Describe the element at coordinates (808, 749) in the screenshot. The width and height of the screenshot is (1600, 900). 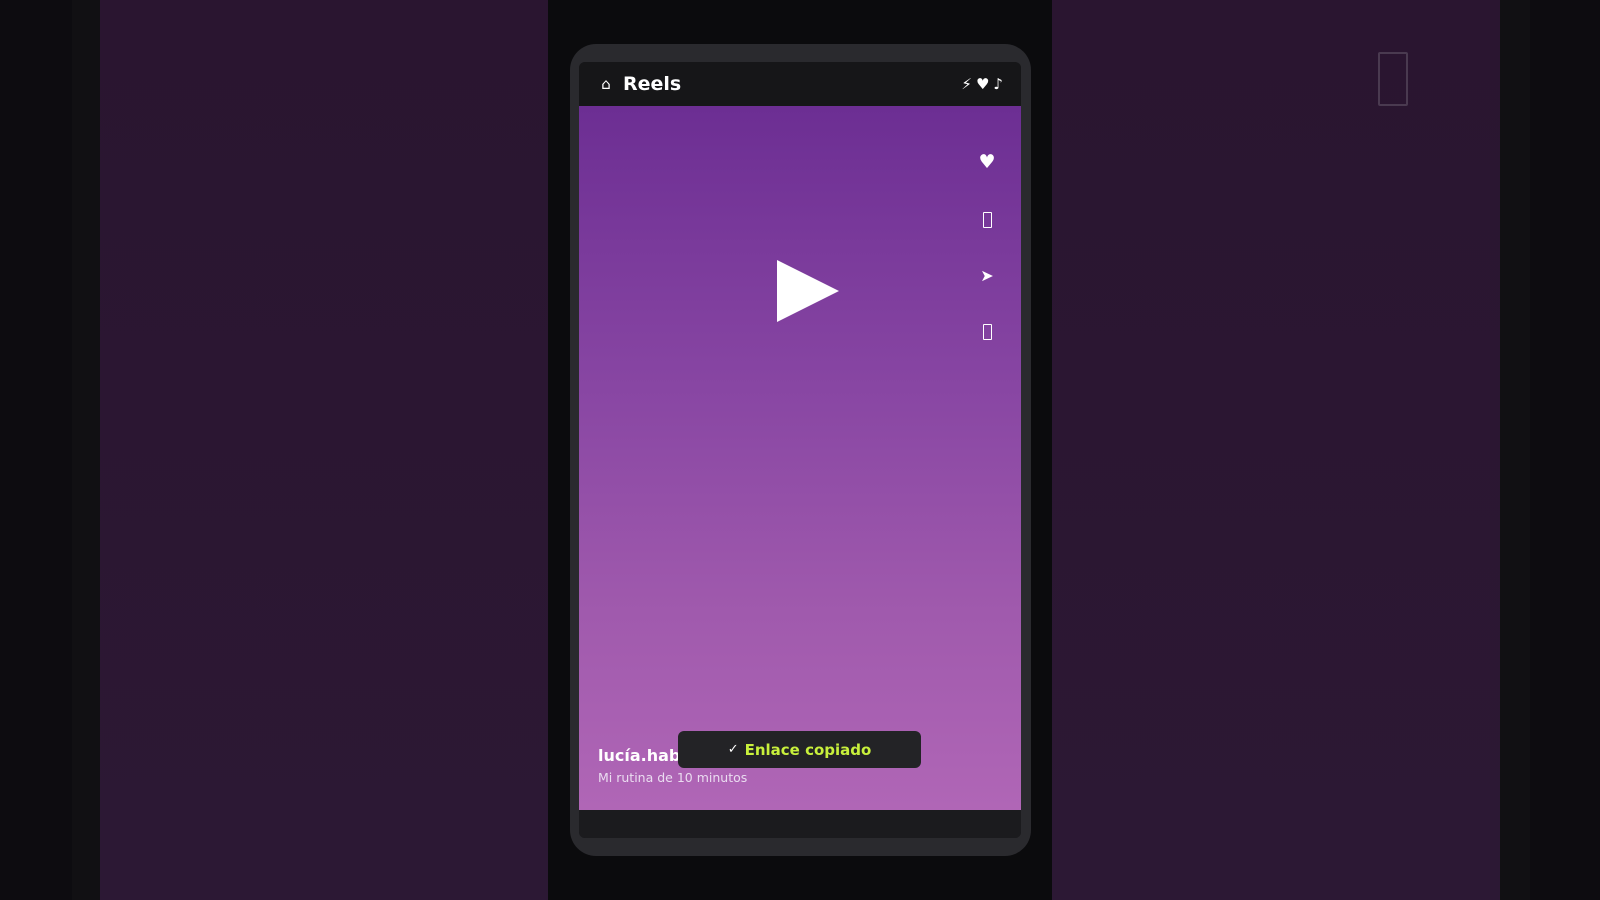
I see `toast-message: Enlace copiado` at that location.